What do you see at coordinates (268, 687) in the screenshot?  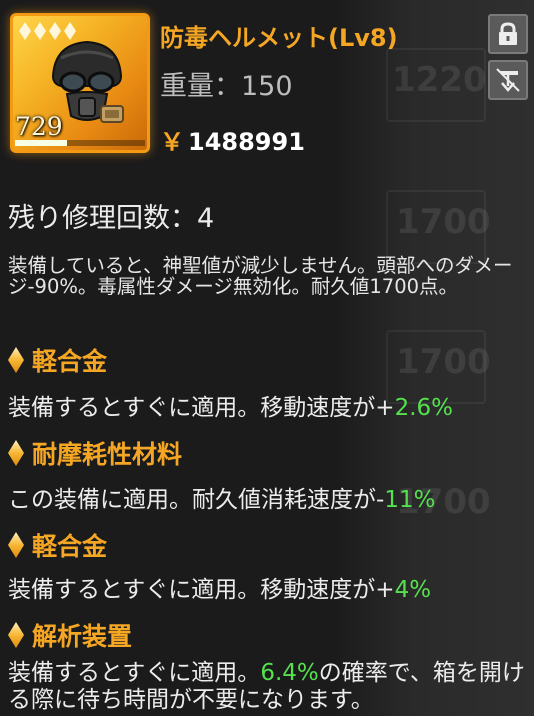 I see `effect-description: 装備するとすぐに適用。6.4%の確率で、箱を開ける際に待ち時間が不要になります。` at bounding box center [268, 687].